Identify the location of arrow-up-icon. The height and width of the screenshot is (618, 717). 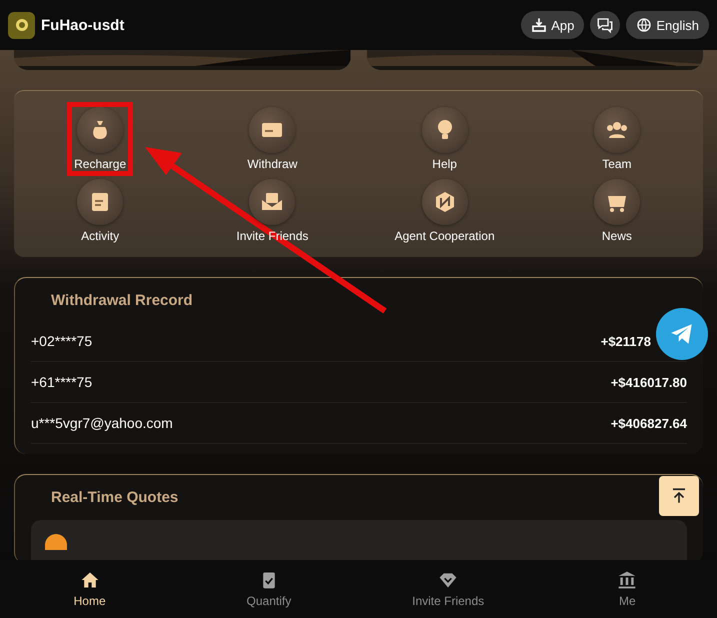
(679, 496).